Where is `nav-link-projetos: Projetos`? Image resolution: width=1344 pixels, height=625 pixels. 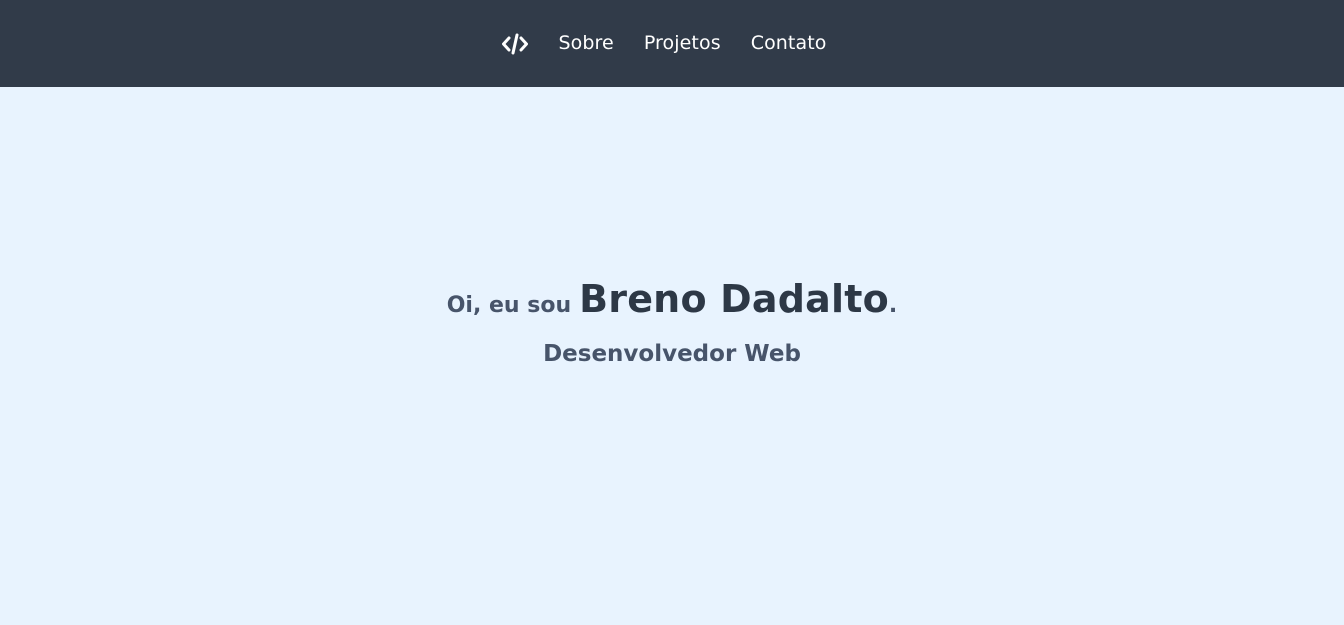 nav-link-projetos: Projetos is located at coordinates (682, 43).